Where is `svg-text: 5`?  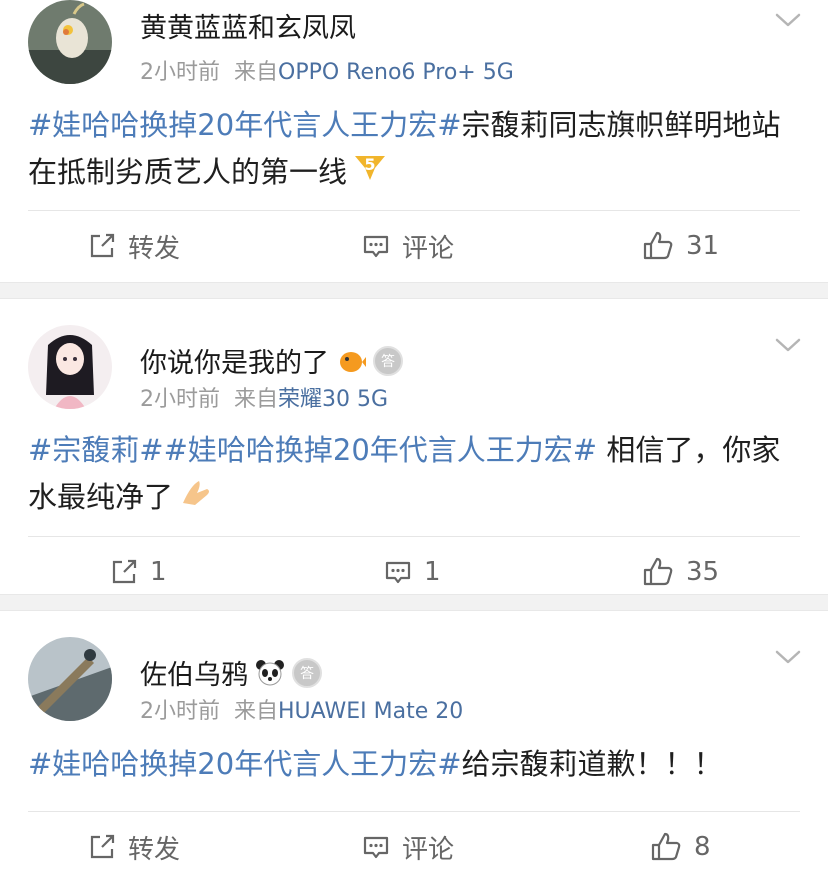
svg-text: 5 is located at coordinates (369, 164).